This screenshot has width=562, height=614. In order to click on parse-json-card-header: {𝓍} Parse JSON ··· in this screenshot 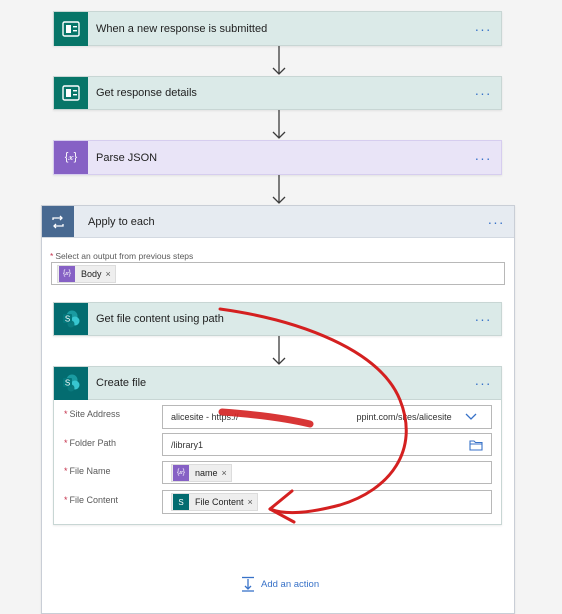, I will do `click(277, 157)`.